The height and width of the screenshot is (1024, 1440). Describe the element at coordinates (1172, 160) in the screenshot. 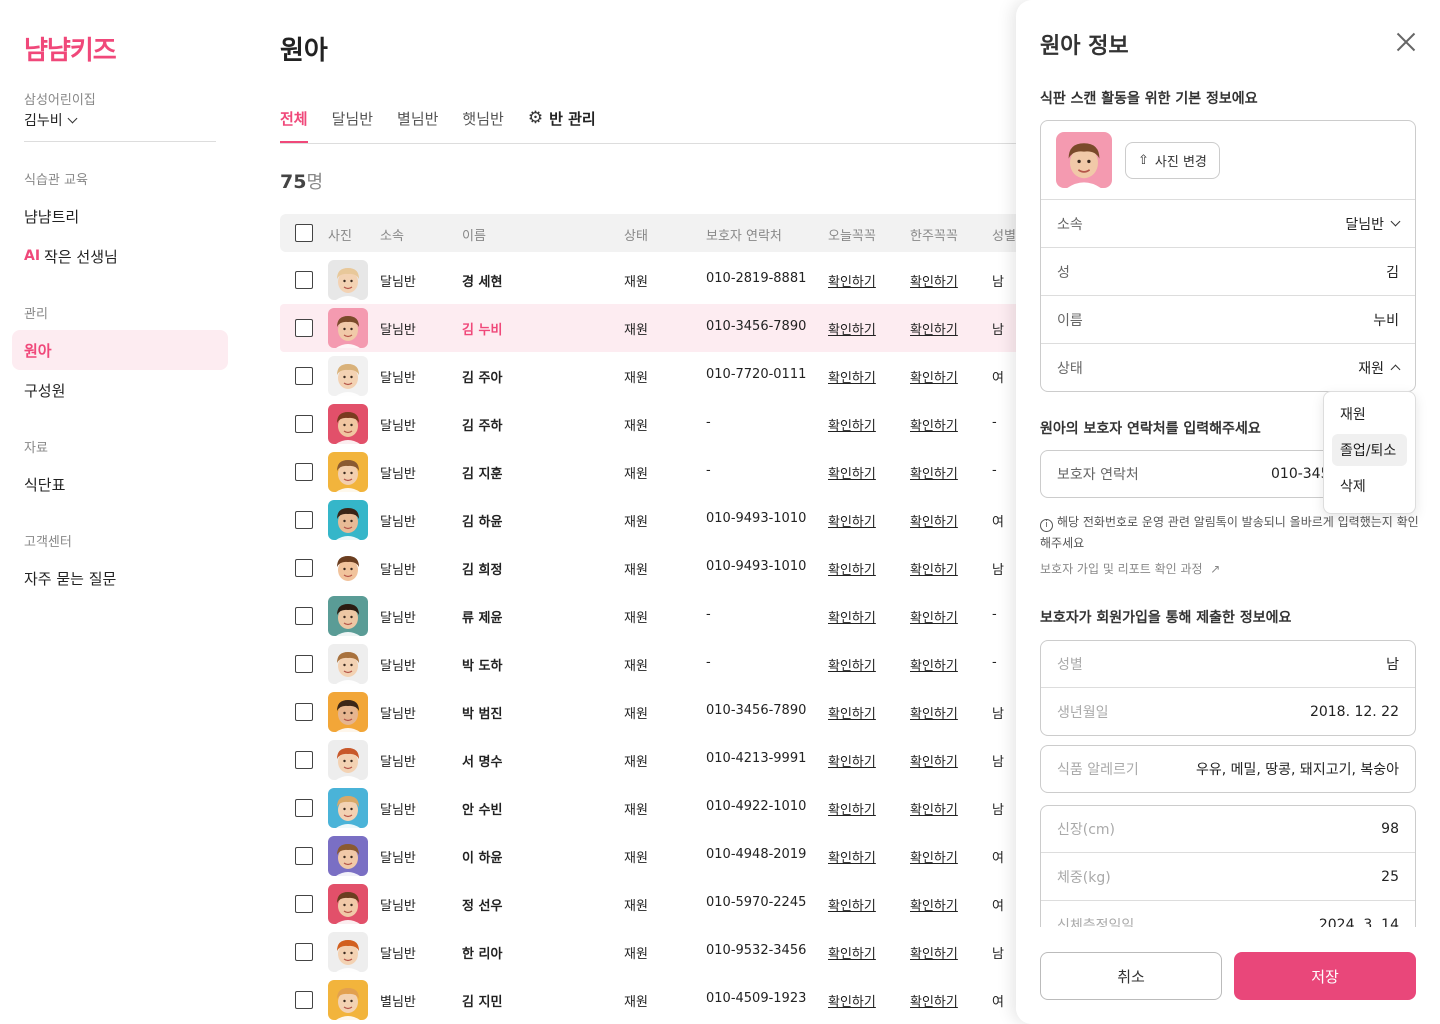

I see `change-photo-button: ⇧ 사진 변경` at that location.